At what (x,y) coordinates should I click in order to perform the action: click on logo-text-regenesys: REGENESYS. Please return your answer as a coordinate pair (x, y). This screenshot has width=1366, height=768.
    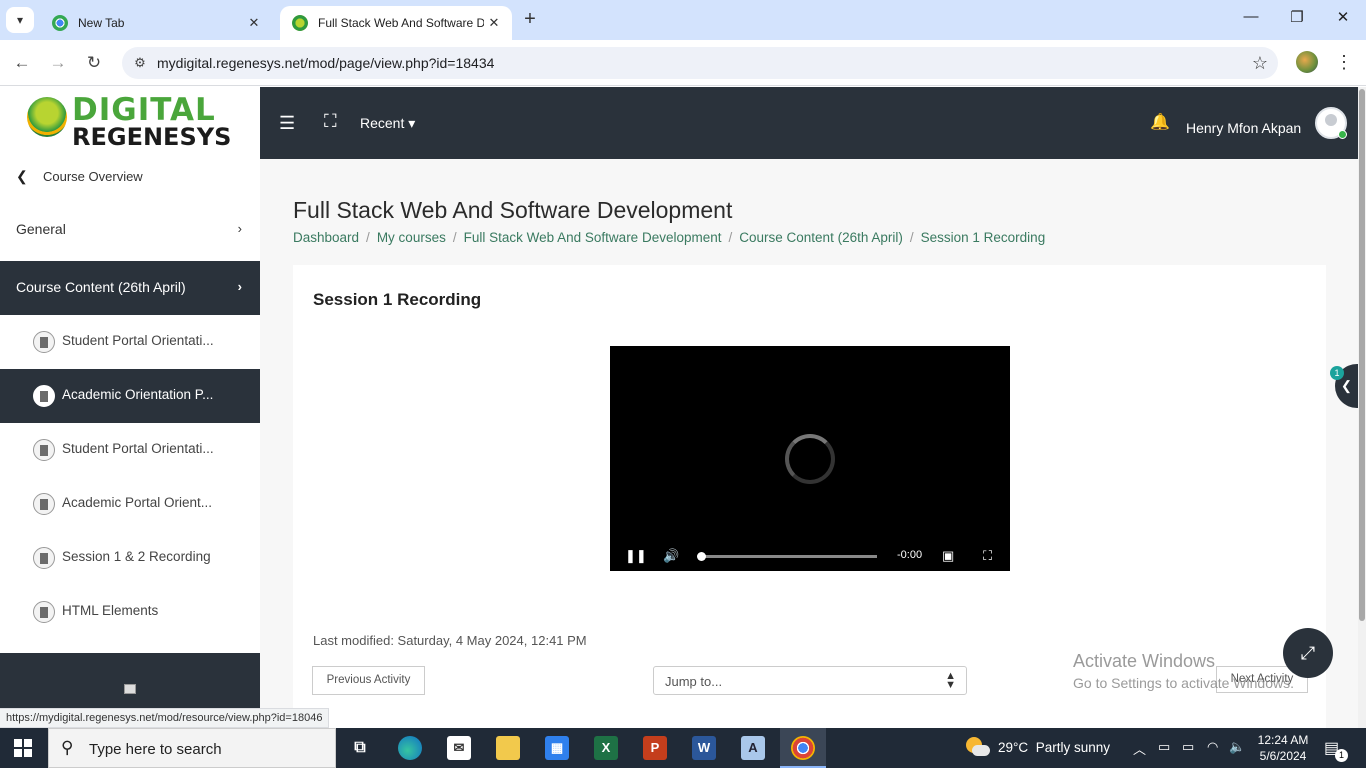
    Looking at the image, I should click on (152, 137).